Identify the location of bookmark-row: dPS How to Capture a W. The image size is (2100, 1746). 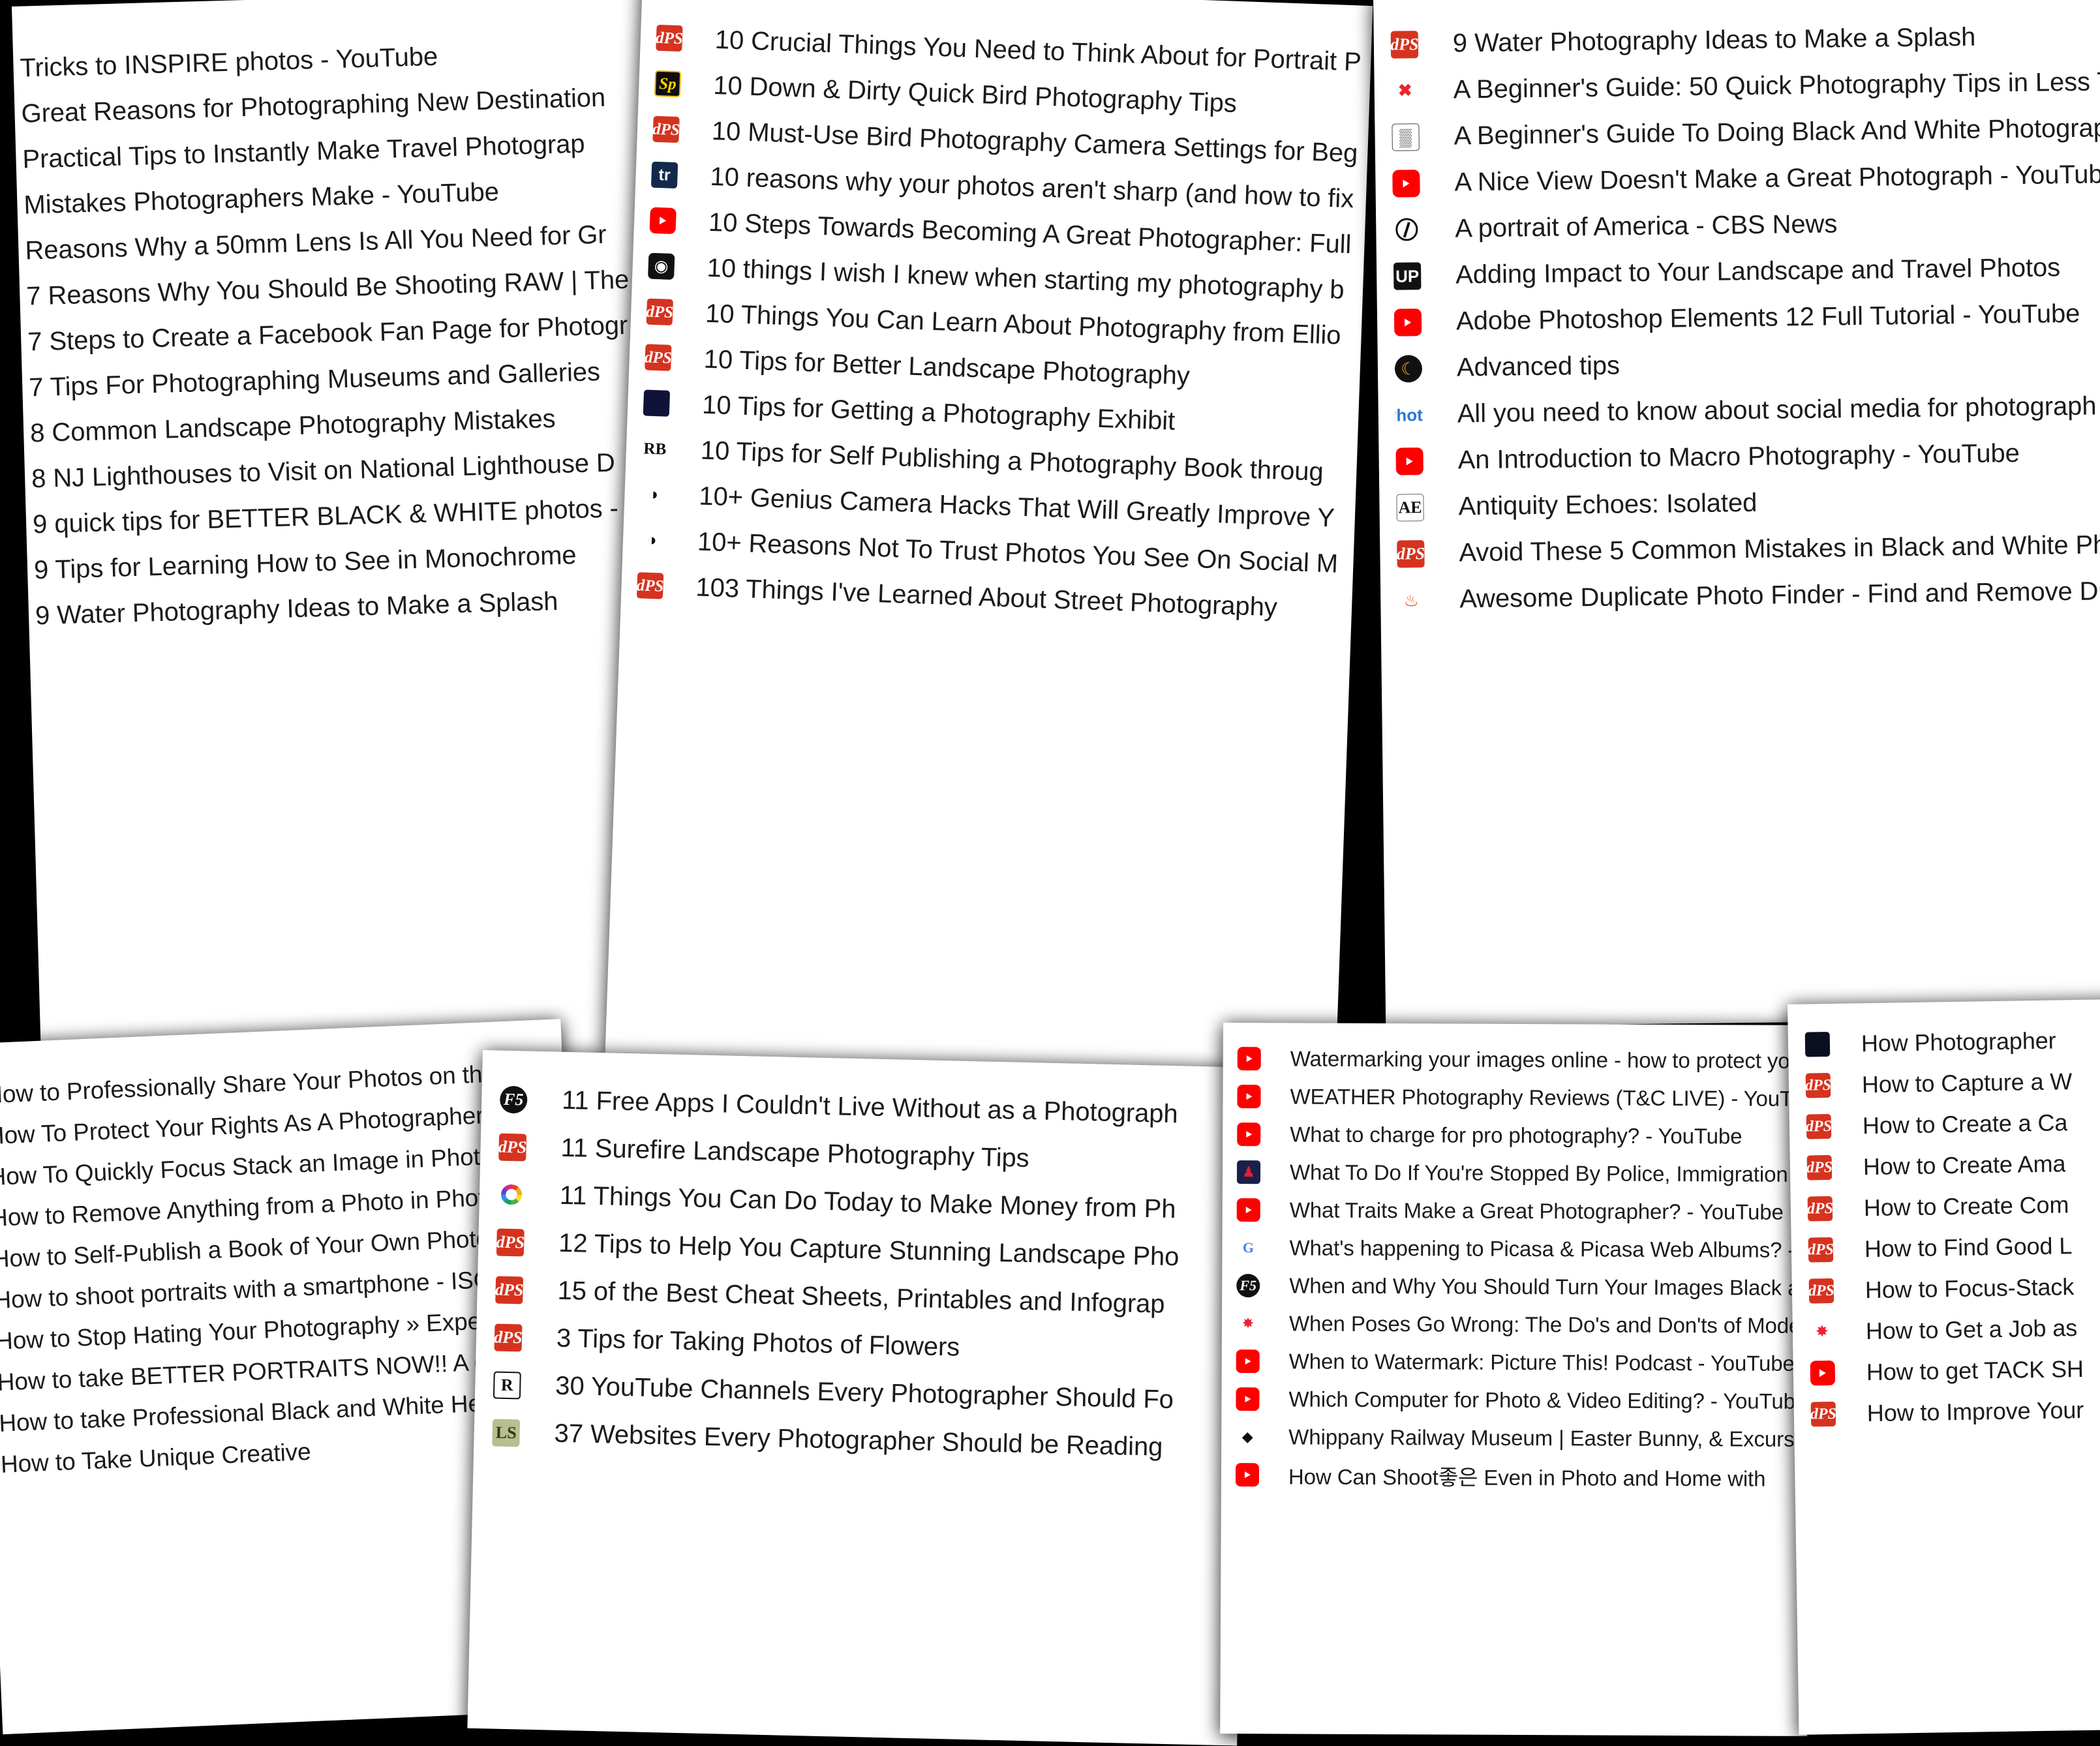
(1952, 1082).